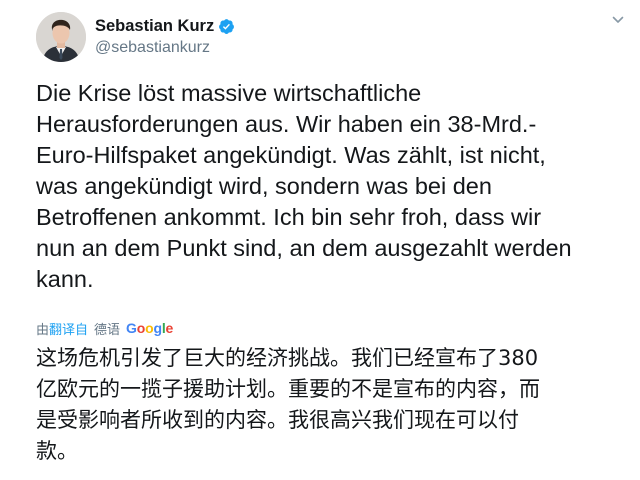 The image size is (640, 480). I want to click on translation-attribution: 由 翻译自 德语 Google, so click(104, 328).